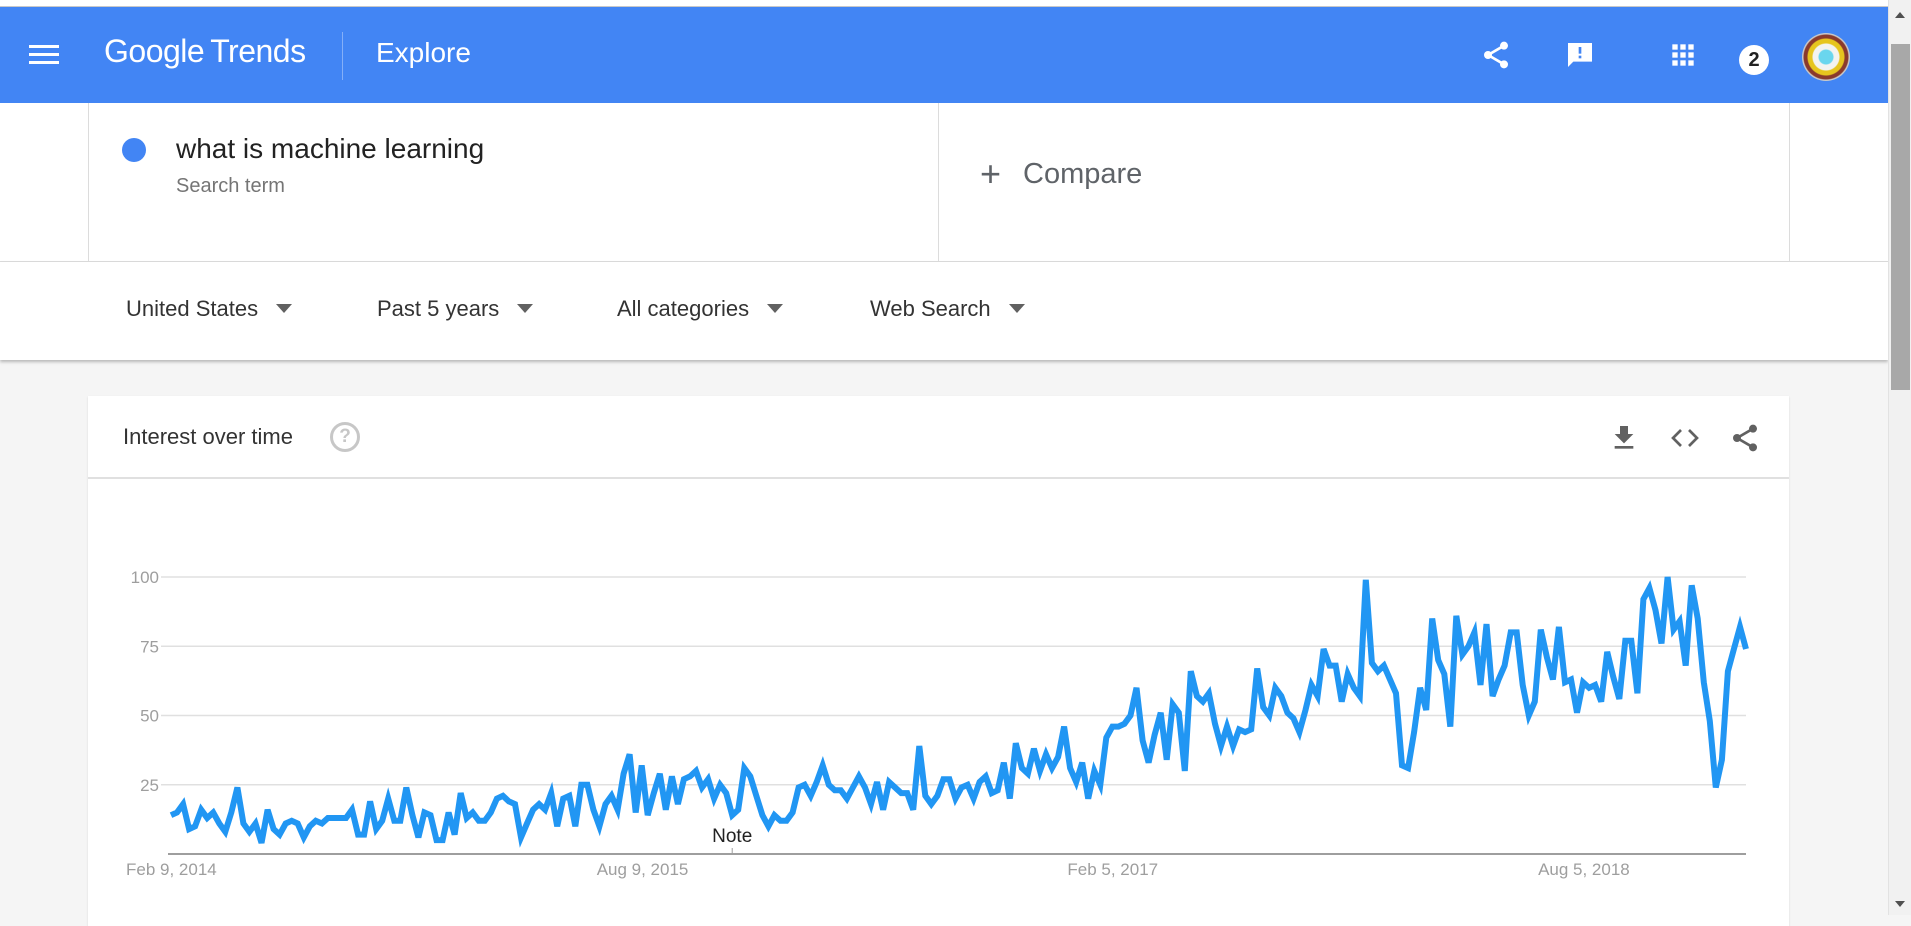  What do you see at coordinates (643, 869) in the screenshot?
I see `x-tick-label: Aug 9, 2015` at bounding box center [643, 869].